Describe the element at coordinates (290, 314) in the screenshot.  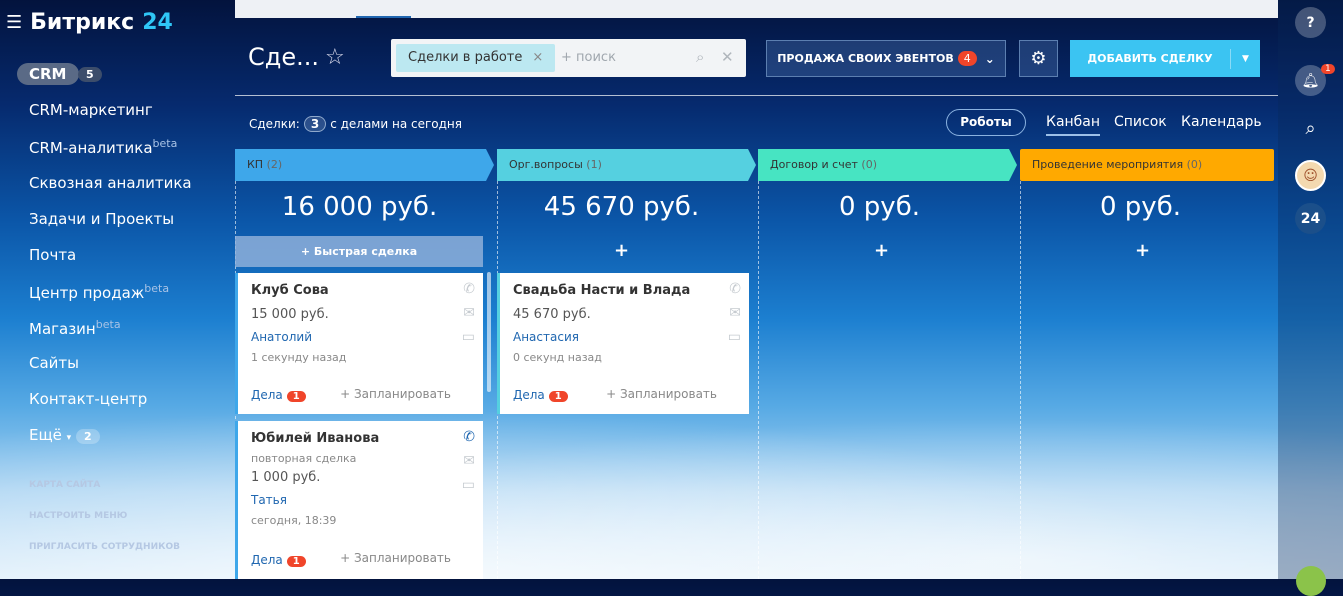
I see `deal-sum: 15 000 руб.` at that location.